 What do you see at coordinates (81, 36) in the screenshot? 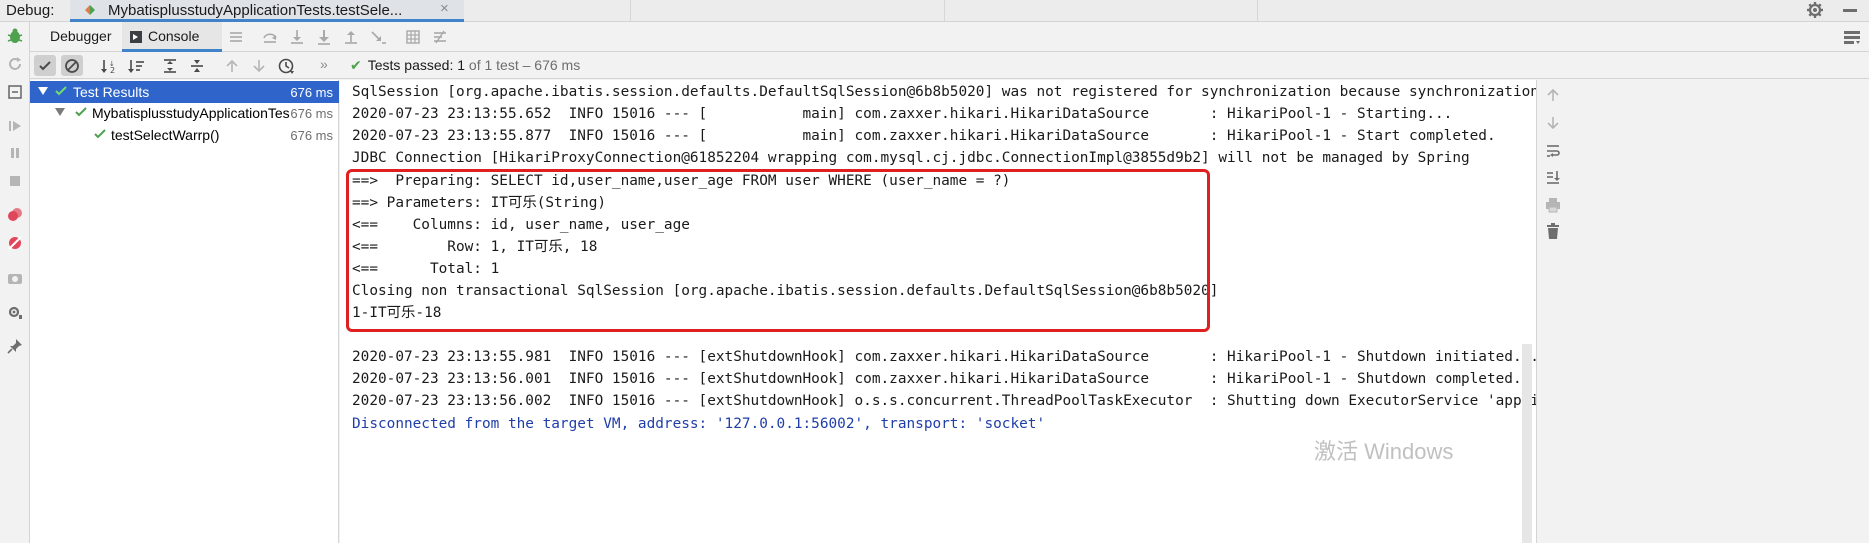
I see `tab-debugger: Debugger` at bounding box center [81, 36].